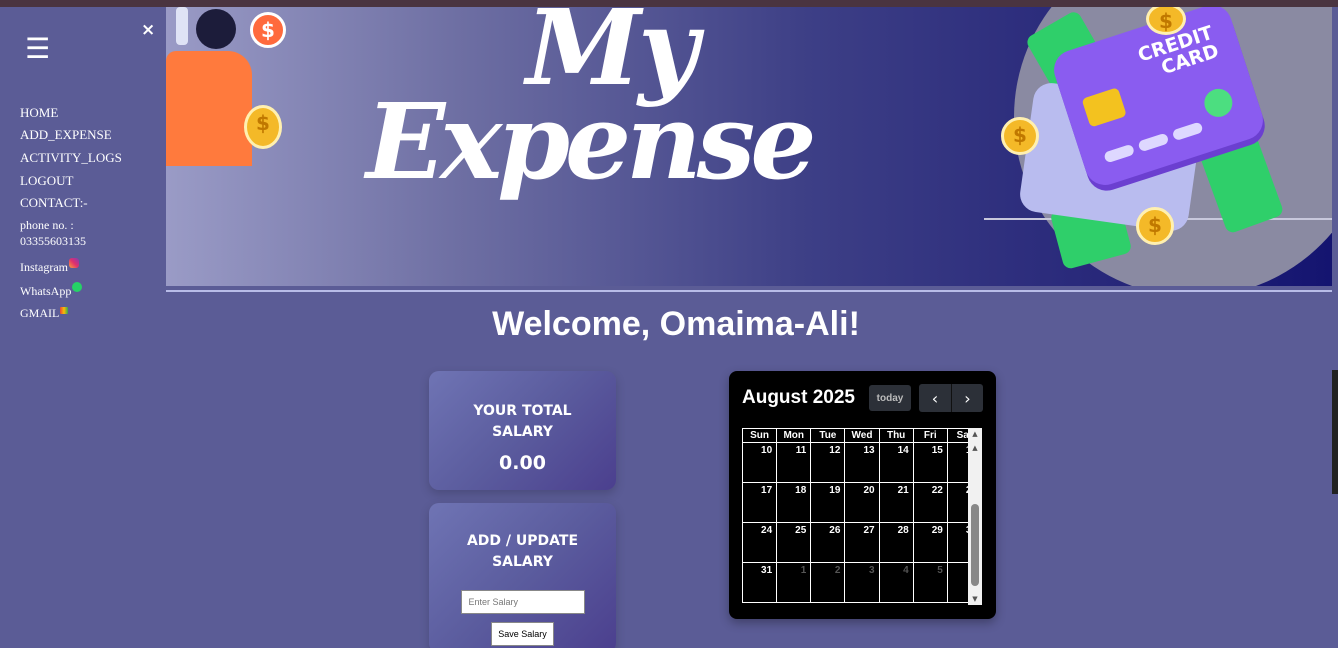 The height and width of the screenshot is (648, 1338). Describe the element at coordinates (794, 582) in the screenshot. I see `calendar-day-cell-other-month: 1` at that location.